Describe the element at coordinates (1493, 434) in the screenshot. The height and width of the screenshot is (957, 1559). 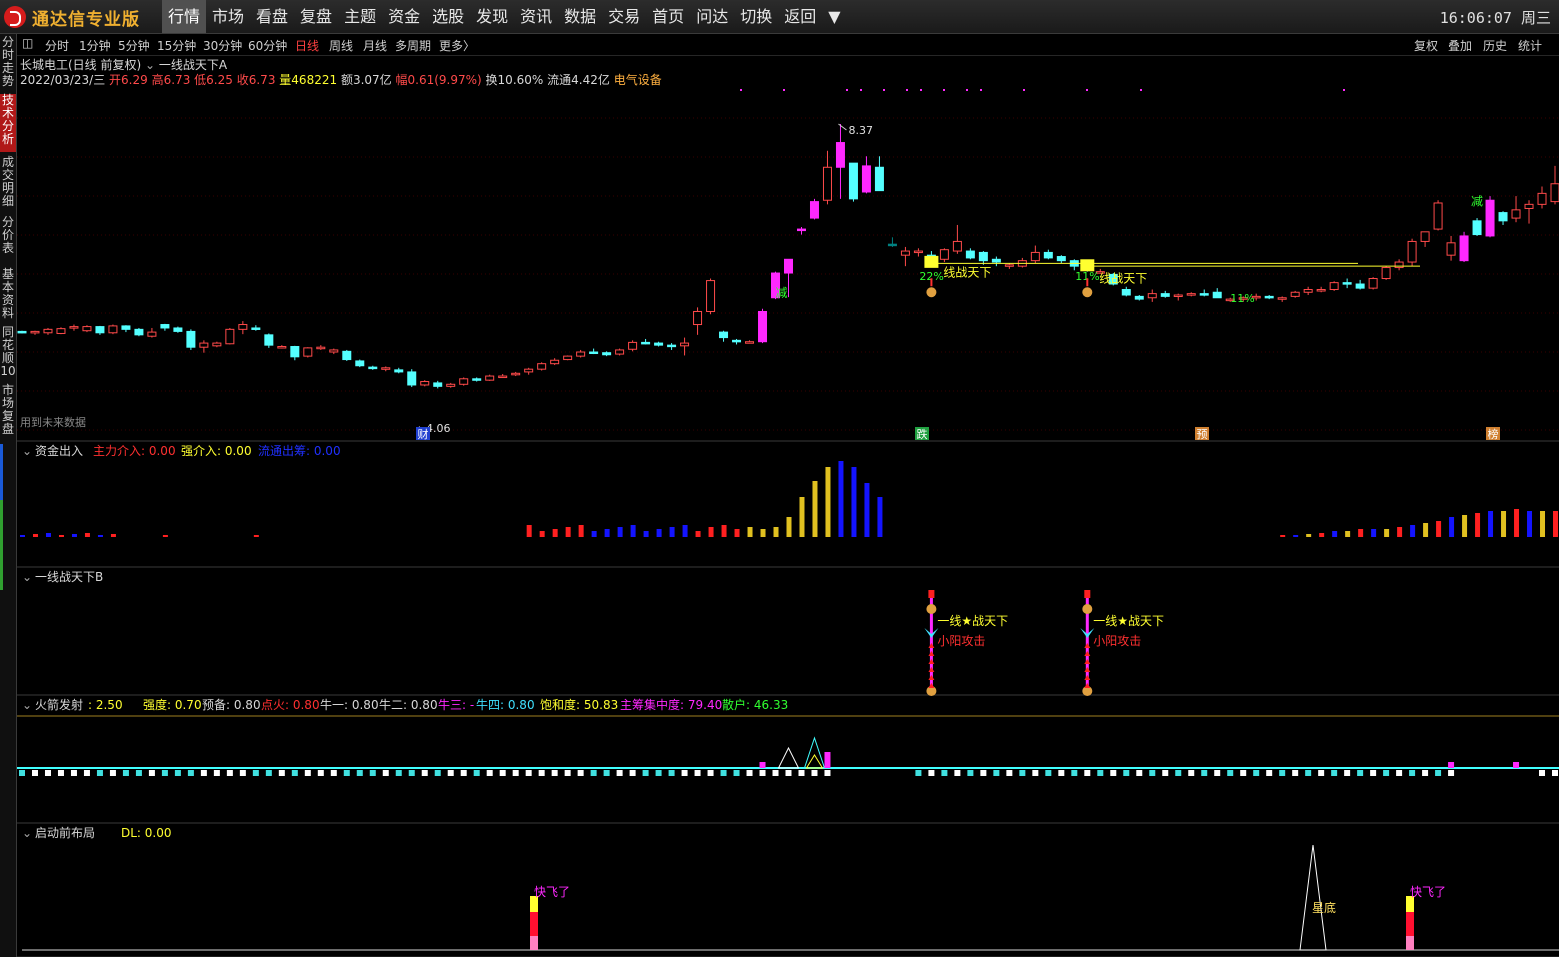
I see `marker-3: 榜` at that location.